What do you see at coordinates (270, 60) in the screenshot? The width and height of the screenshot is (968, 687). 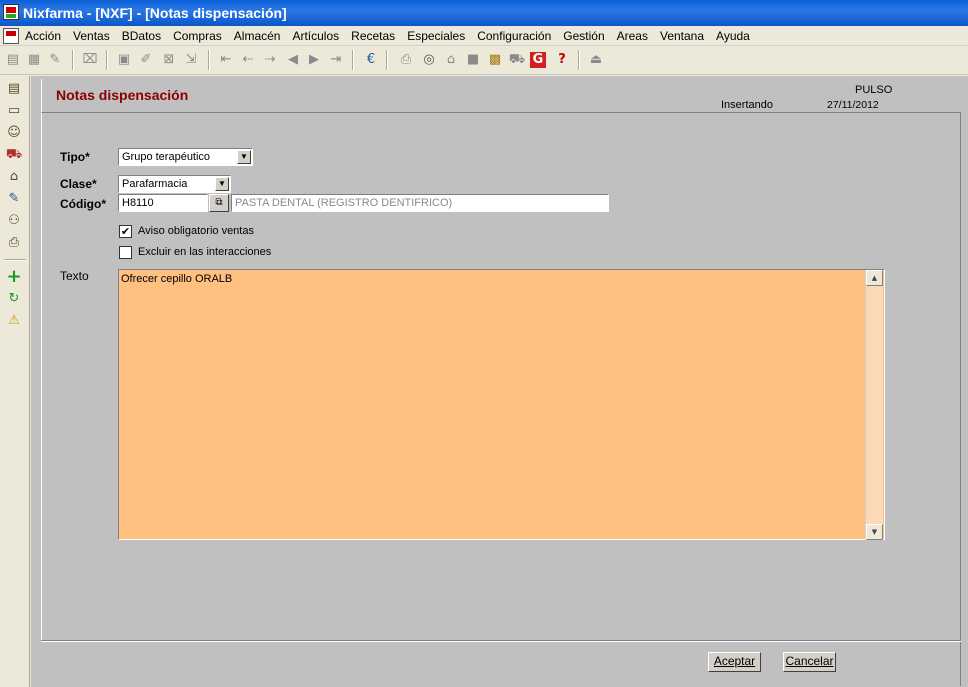 I see `next-page-icon: ⇢` at bounding box center [270, 60].